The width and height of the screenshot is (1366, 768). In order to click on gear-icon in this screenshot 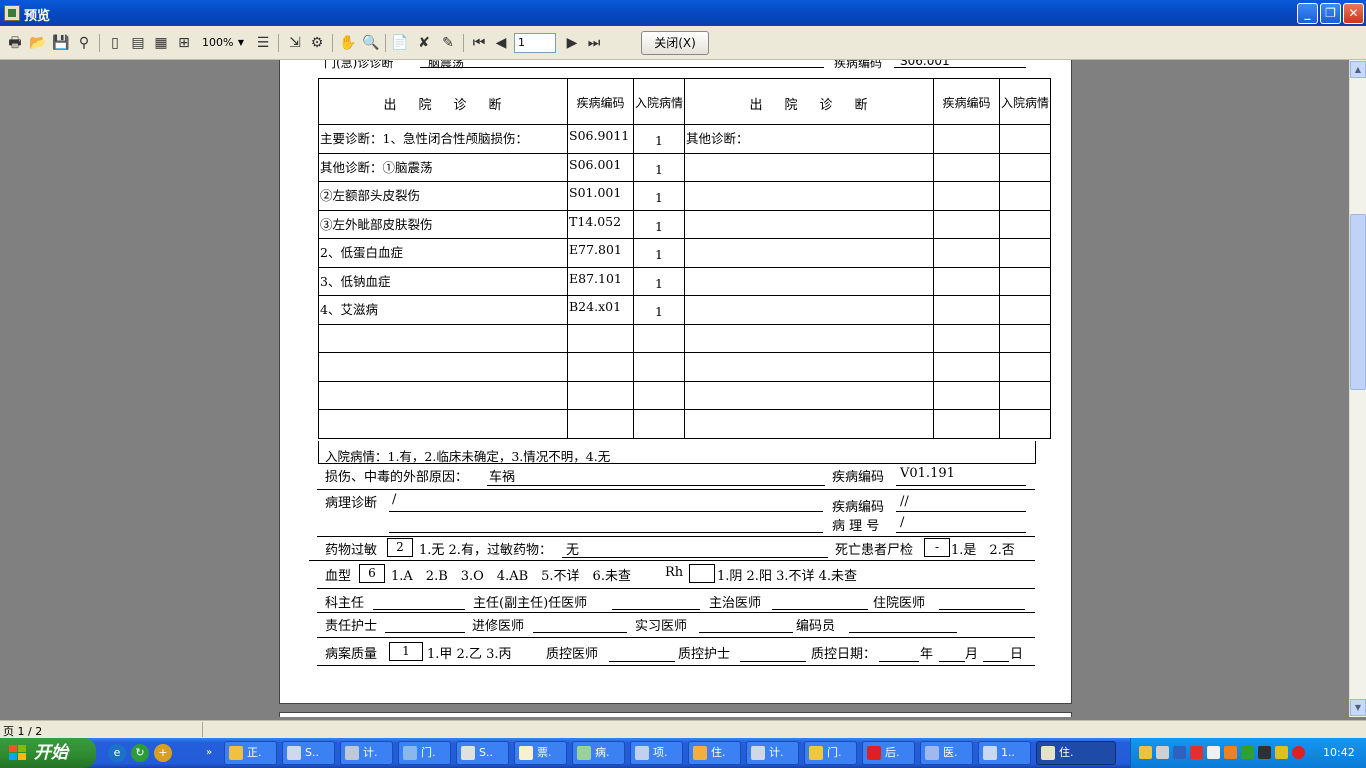, I will do `click(468, 753)`.